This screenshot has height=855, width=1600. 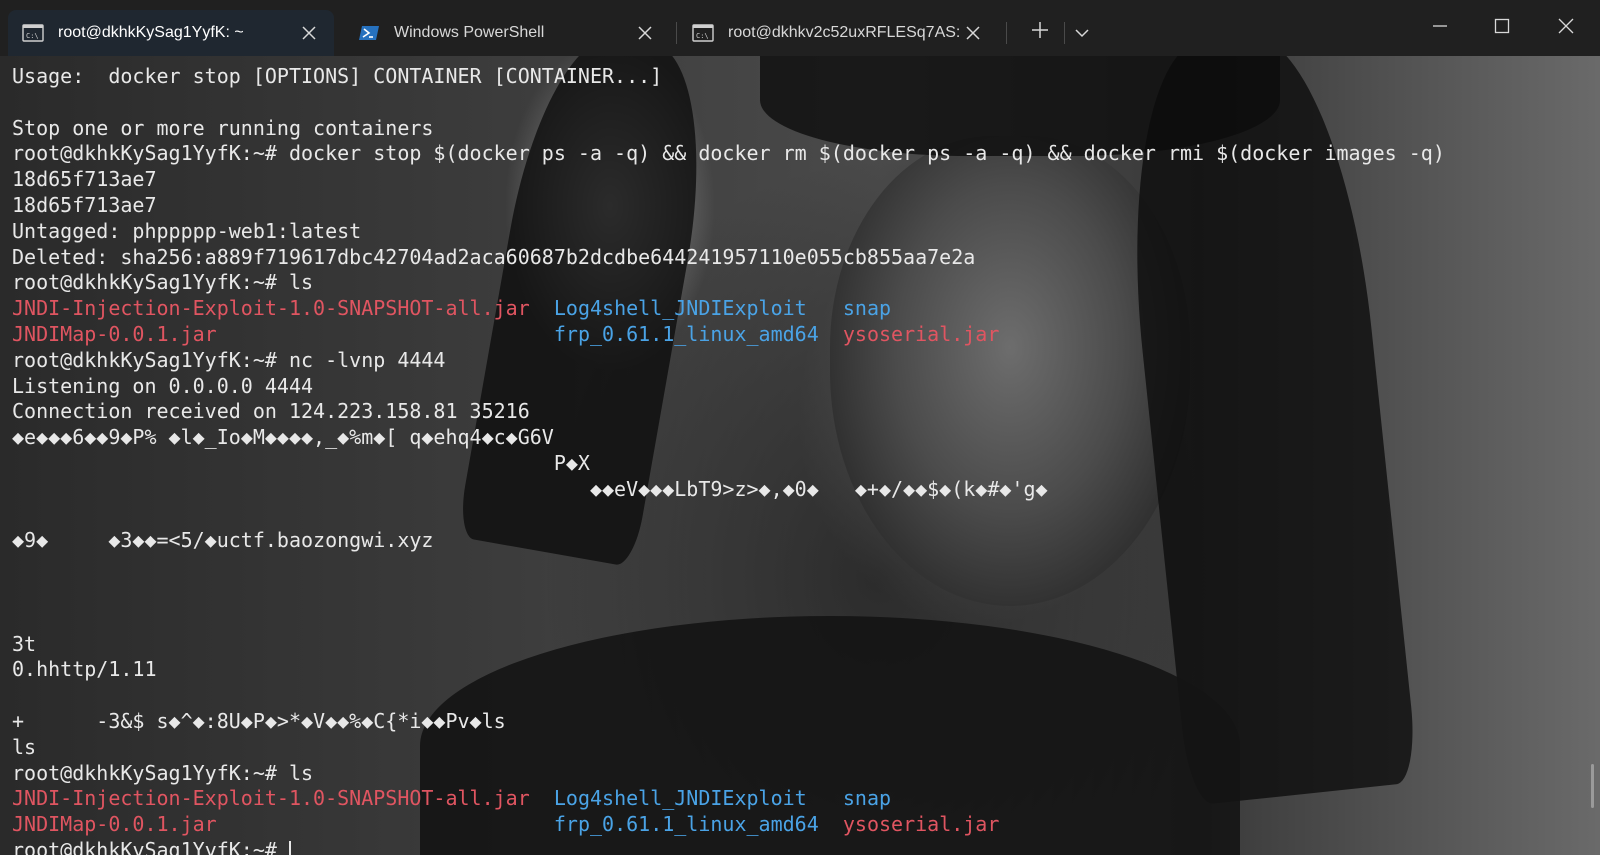 I want to click on chevron-down-icon, so click(x=1082, y=32).